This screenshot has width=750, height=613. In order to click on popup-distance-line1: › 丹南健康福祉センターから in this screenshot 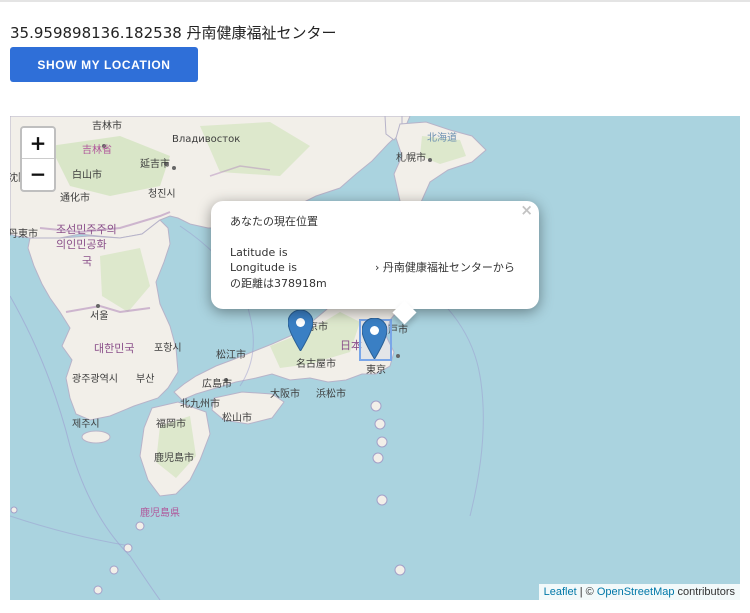, I will do `click(445, 267)`.